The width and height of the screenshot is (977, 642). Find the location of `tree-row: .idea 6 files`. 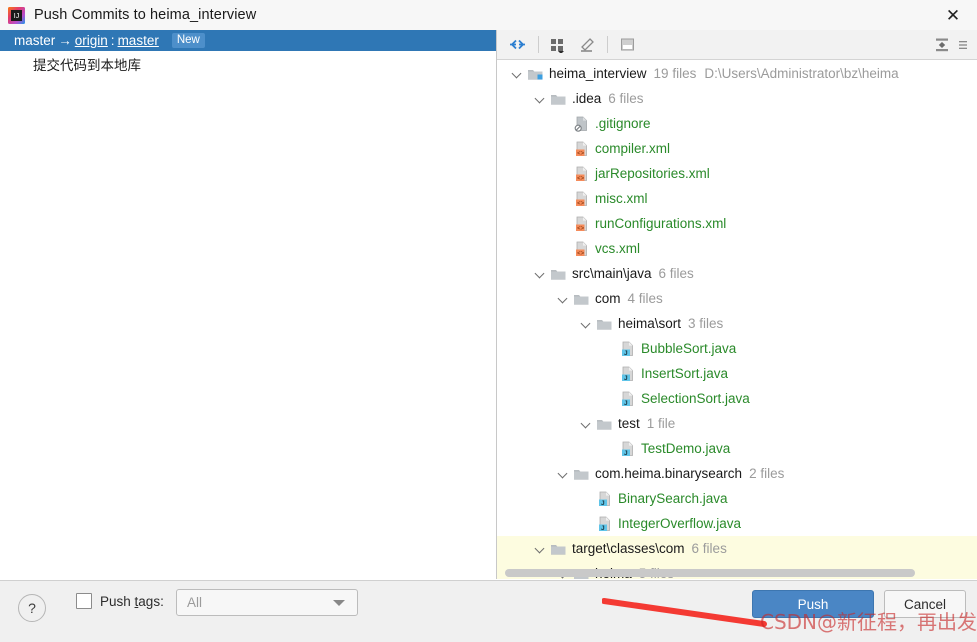

tree-row: .idea 6 files is located at coordinates (737, 98).